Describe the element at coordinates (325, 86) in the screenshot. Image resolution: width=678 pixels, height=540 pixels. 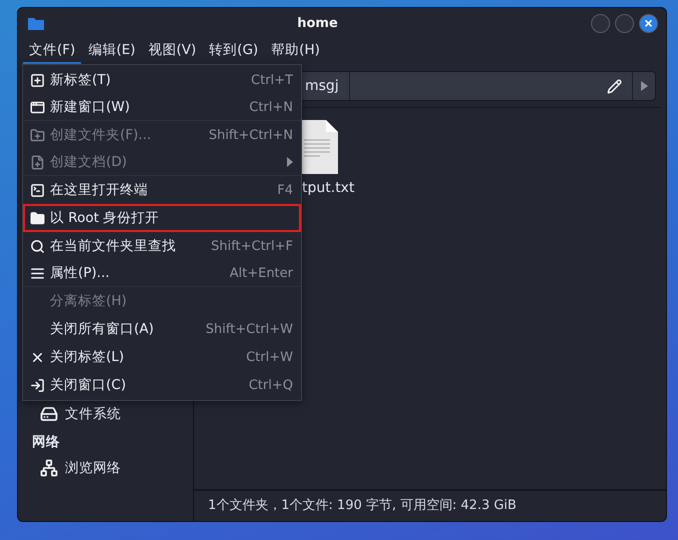
I see `path-segment: msgj` at that location.